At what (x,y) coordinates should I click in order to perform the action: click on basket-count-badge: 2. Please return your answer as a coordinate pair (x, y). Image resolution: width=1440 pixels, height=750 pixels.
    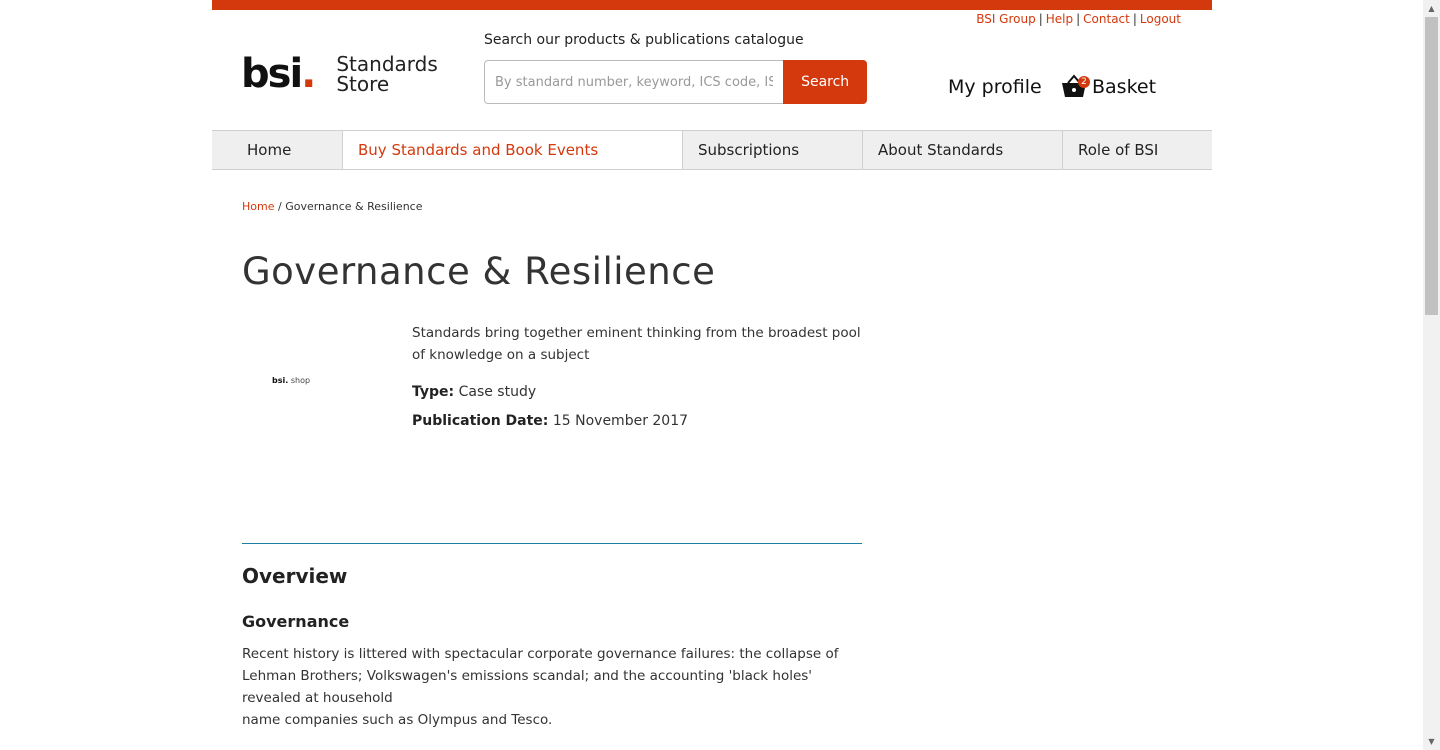
    Looking at the image, I should click on (1084, 82).